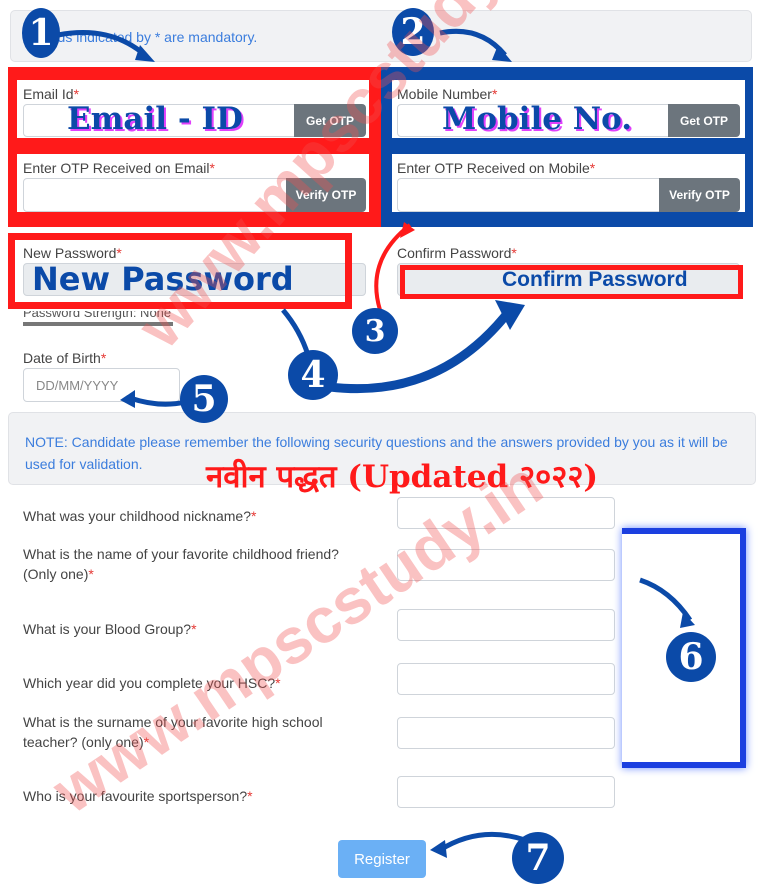 The height and width of the screenshot is (885, 761). What do you see at coordinates (296, 332) in the screenshot?
I see `arrow-4-new` at bounding box center [296, 332].